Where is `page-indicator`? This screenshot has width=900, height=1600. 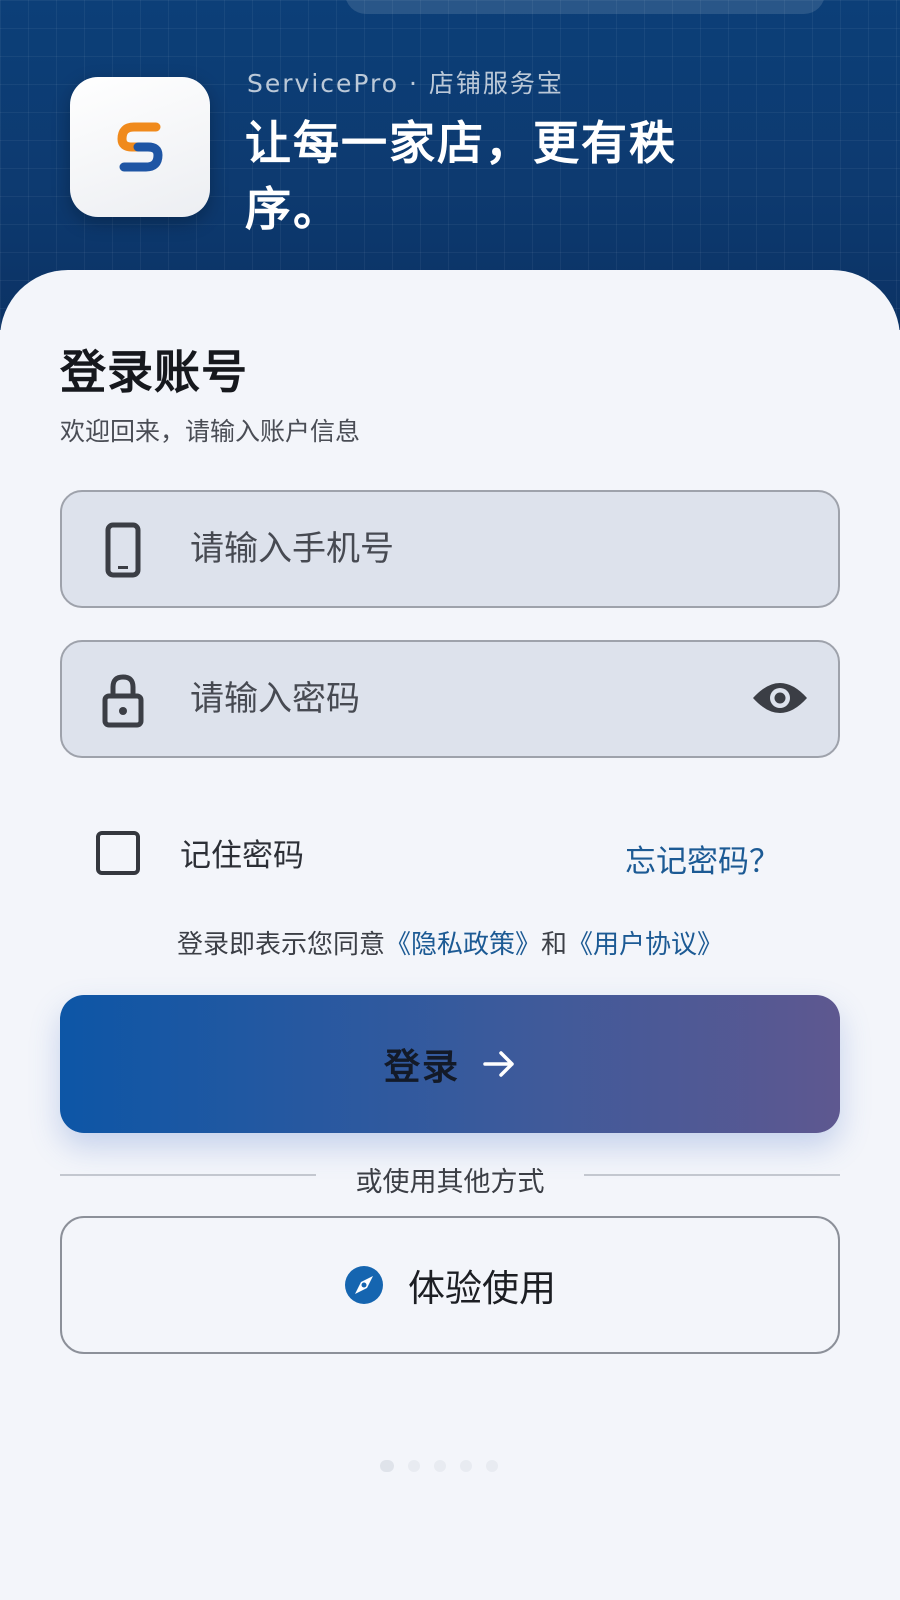
page-indicator is located at coordinates (439, 1466).